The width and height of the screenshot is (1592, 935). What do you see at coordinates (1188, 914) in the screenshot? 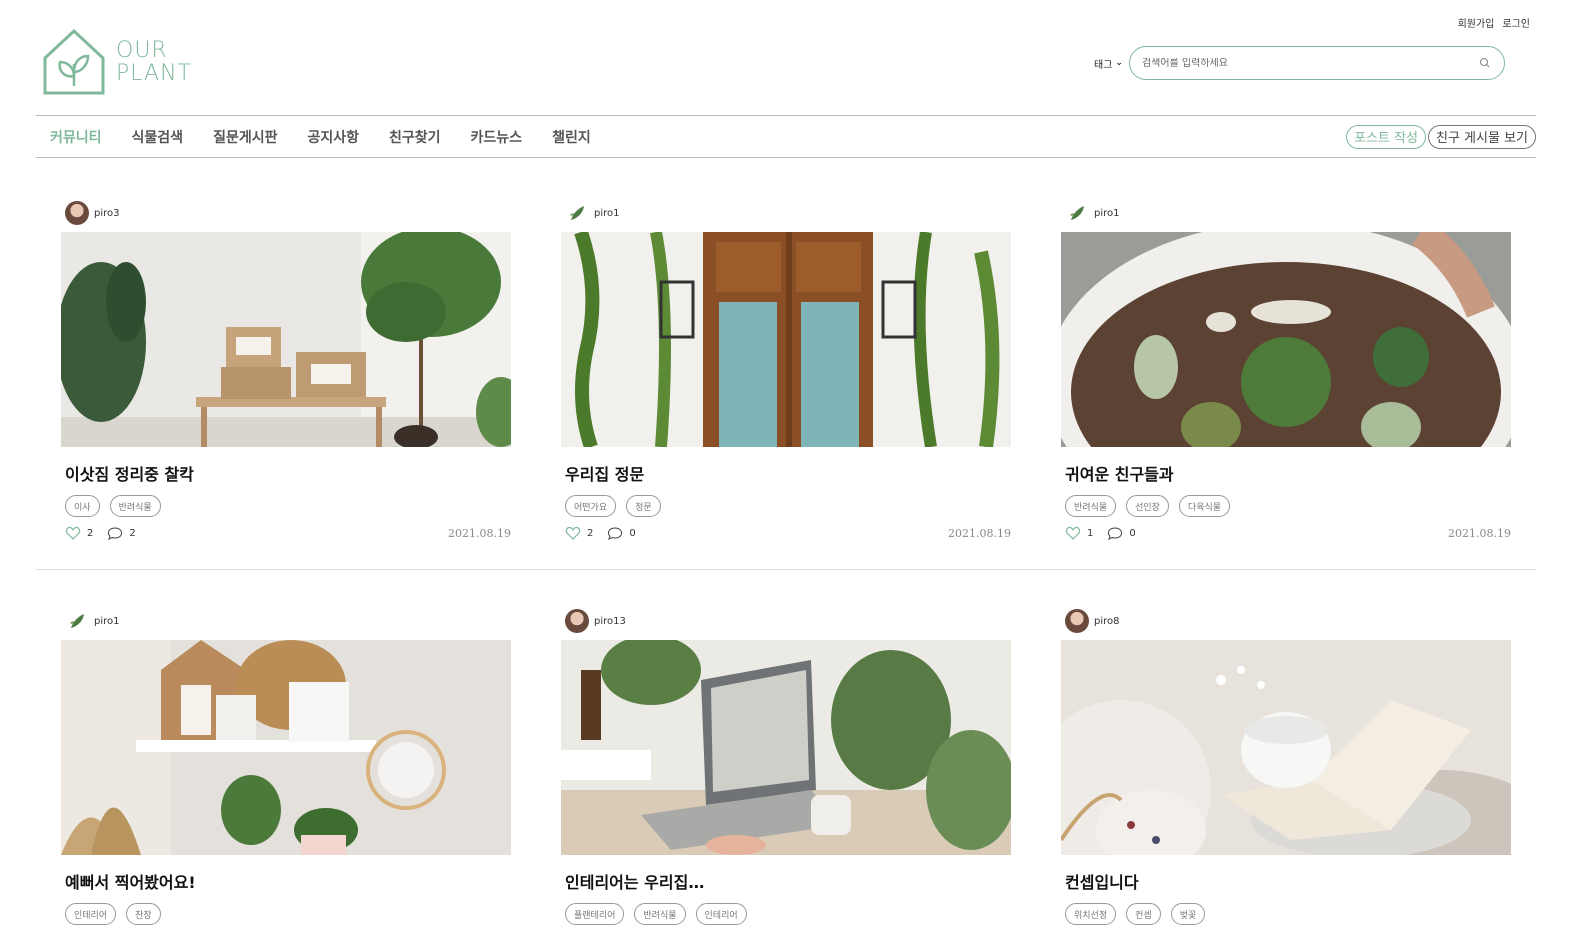
I see `tag: 벚꽃` at bounding box center [1188, 914].